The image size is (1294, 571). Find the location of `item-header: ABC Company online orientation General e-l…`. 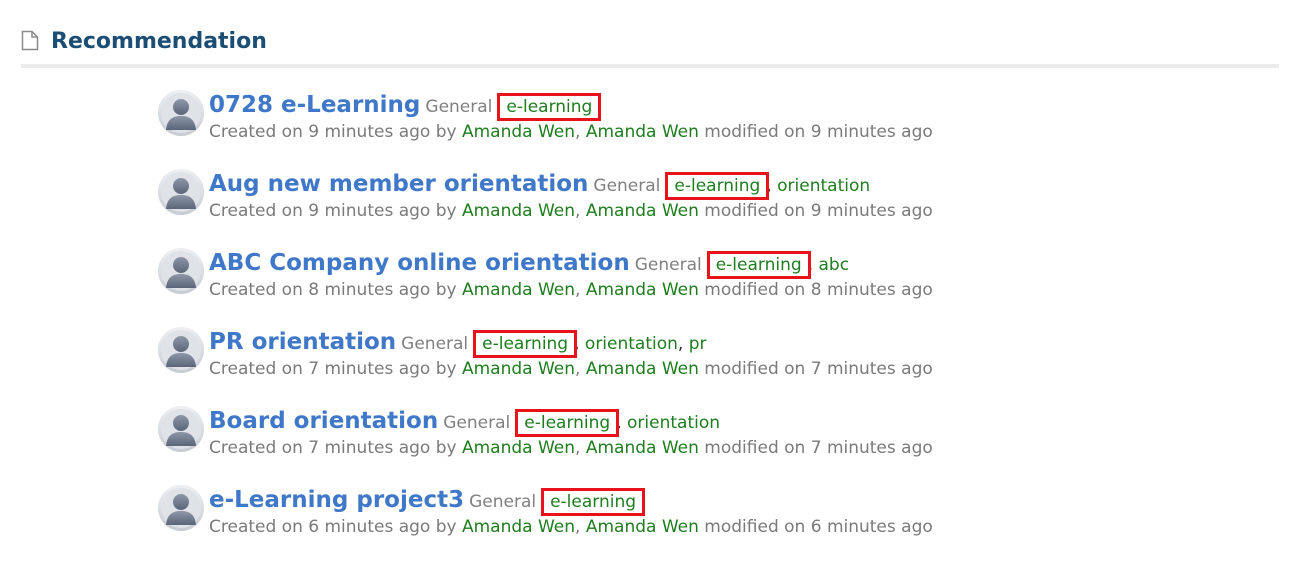

item-header: ABC Company online orientation General e-l… is located at coordinates (529, 264).